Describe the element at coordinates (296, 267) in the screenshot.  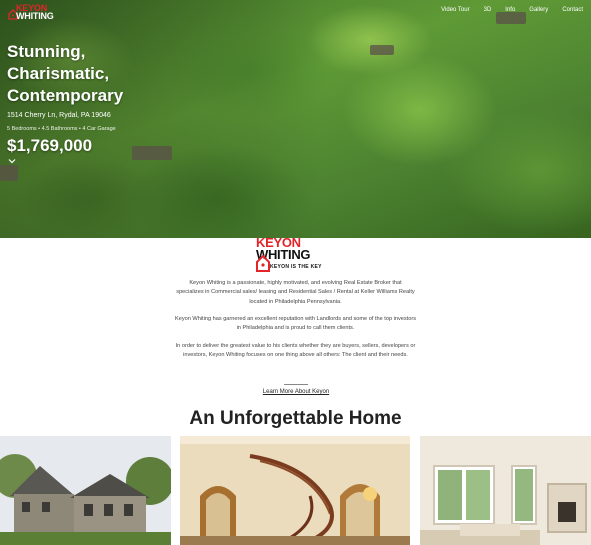
I see `brand-tagline: KEYON IS THE KEY` at that location.